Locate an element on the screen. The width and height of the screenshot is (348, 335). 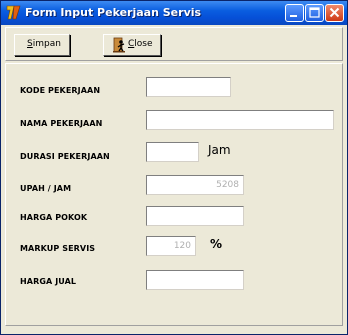
nama-pekerjaan-label: NAMA PEKERJAAN is located at coordinates (61, 123).